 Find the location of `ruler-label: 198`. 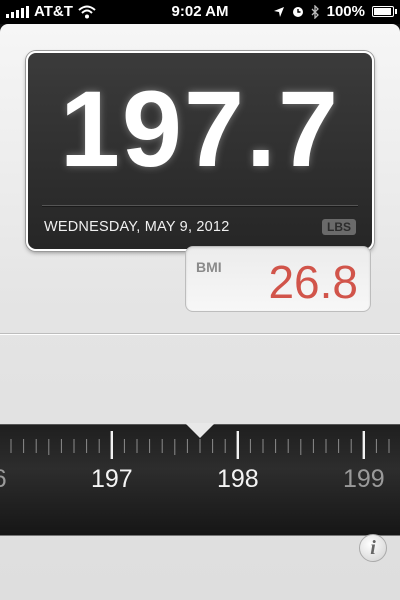

ruler-label: 198 is located at coordinates (238, 479).